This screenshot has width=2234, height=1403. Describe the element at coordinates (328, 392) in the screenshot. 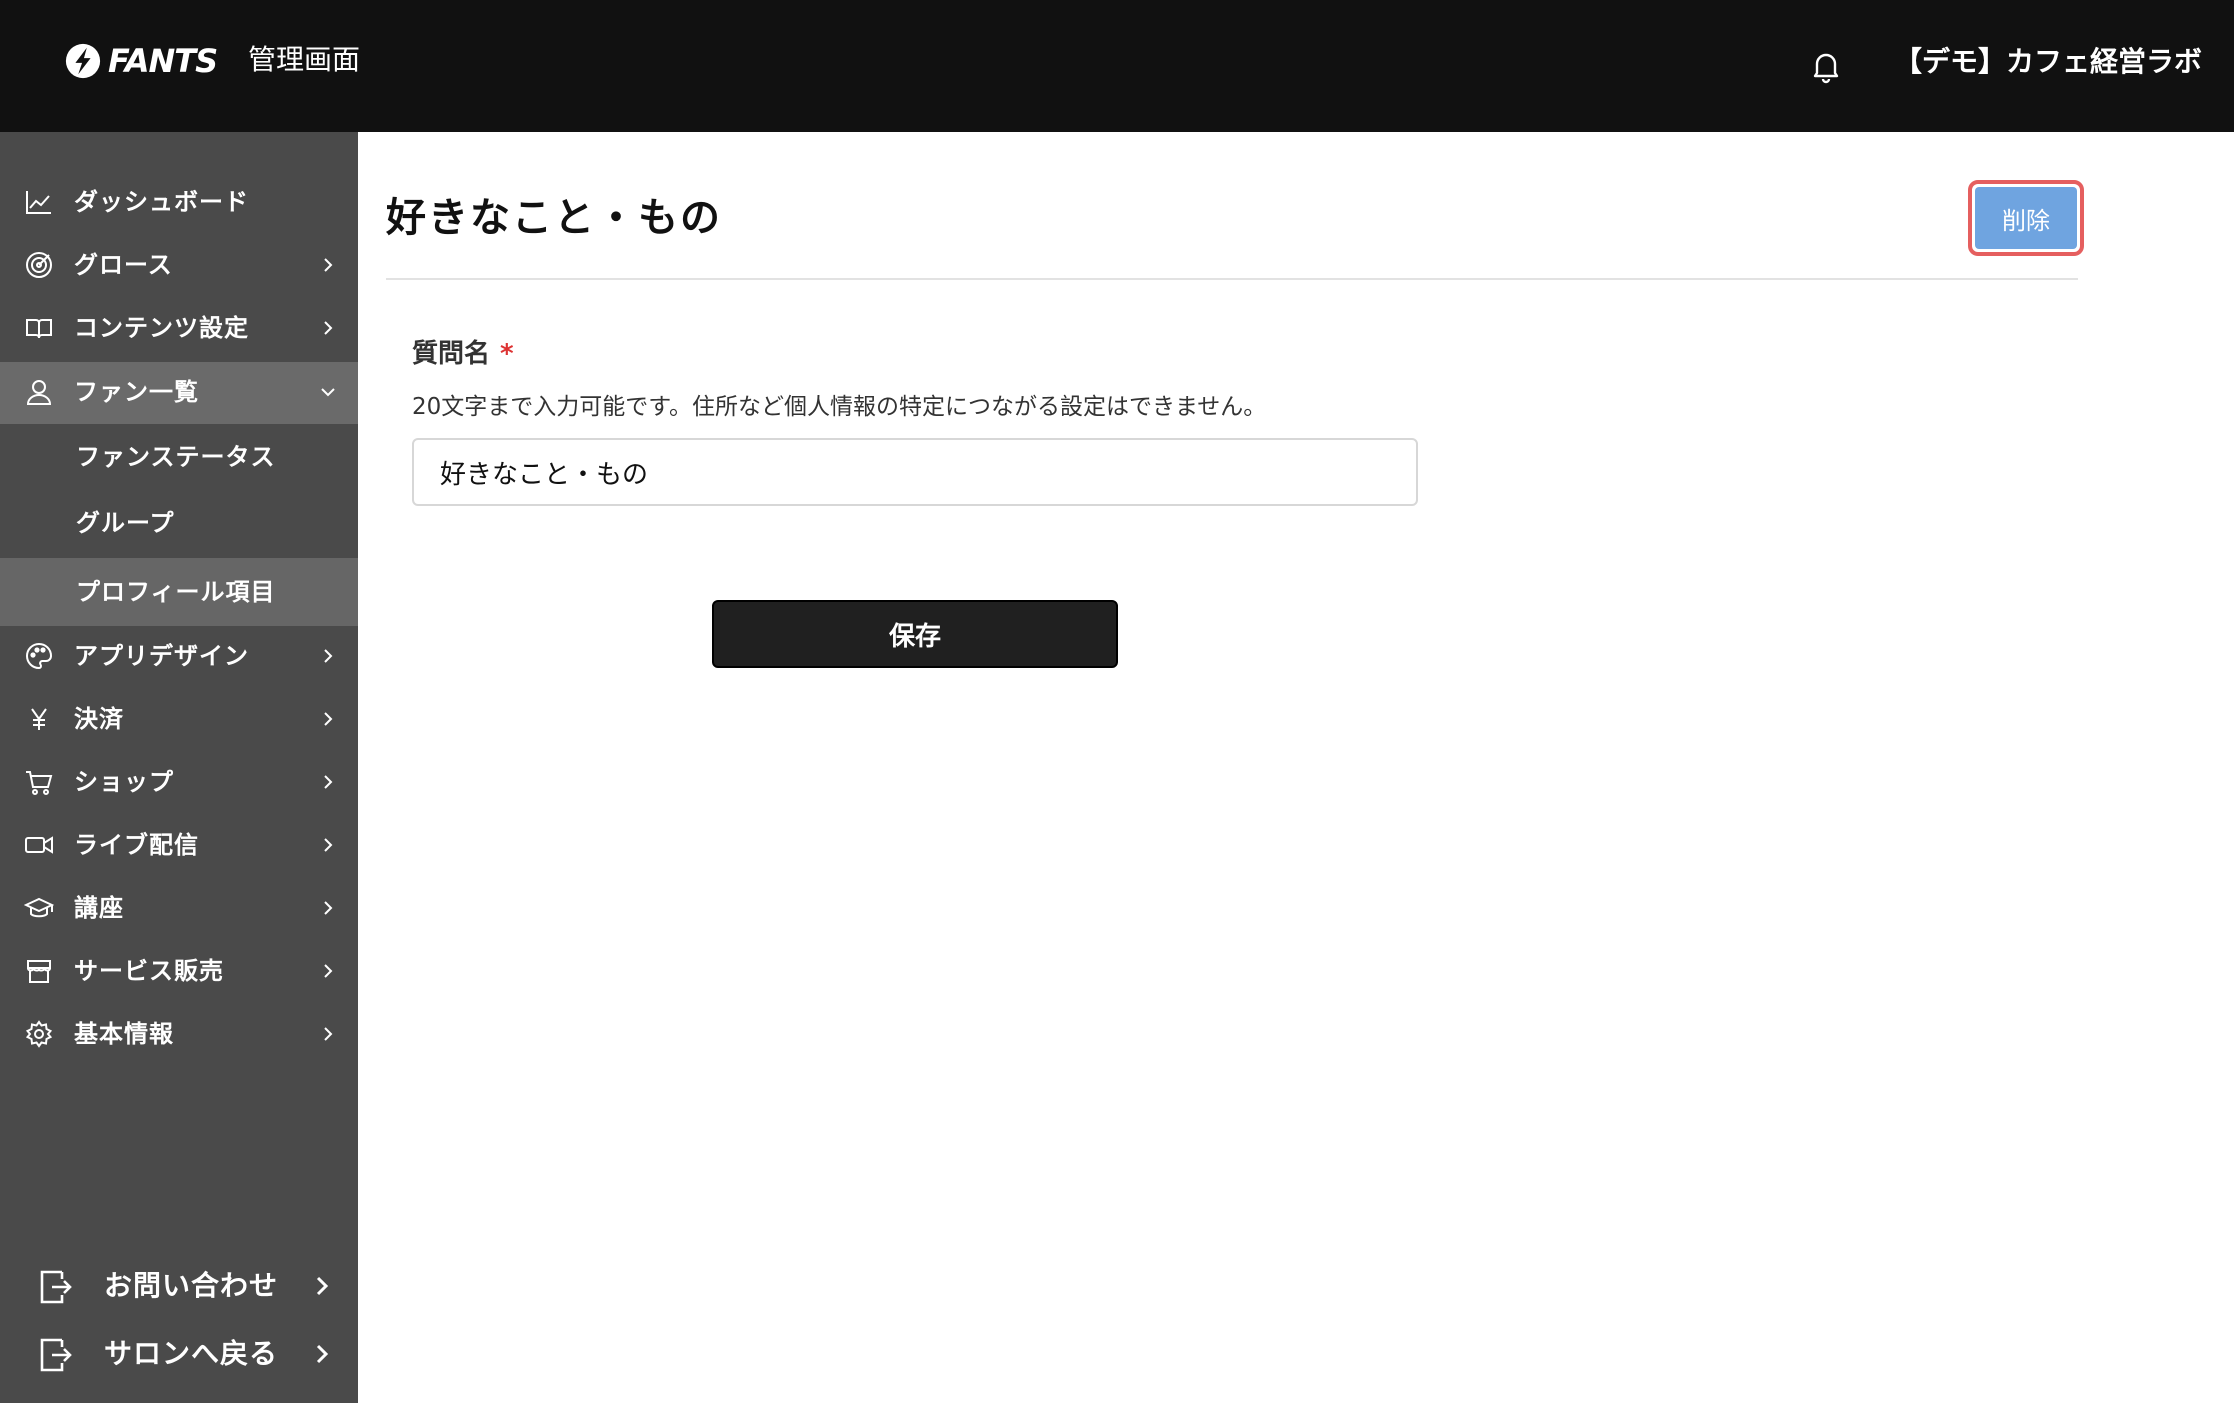

I see `chevron-down-icon` at that location.